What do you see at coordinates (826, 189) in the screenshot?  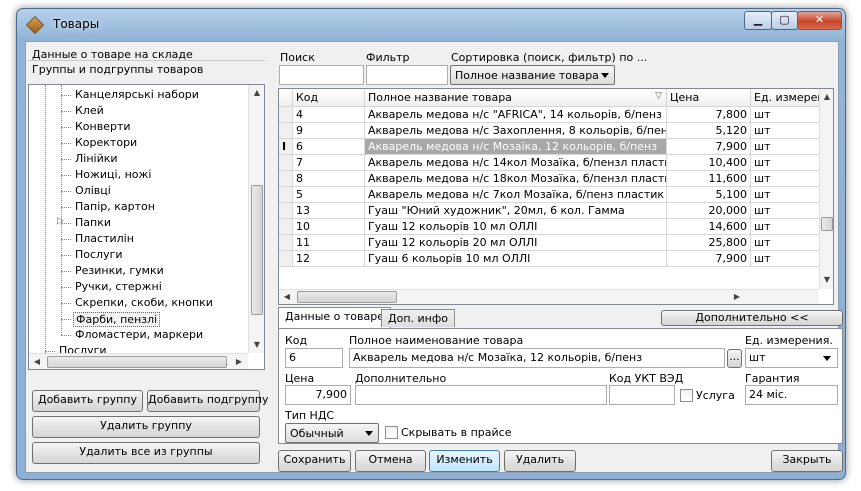 I see `grid-vertical-scrollbar: ▲ ▼` at bounding box center [826, 189].